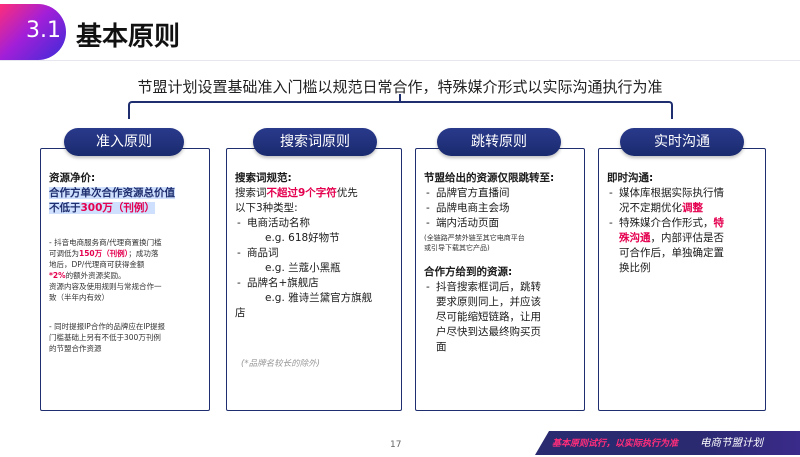 This screenshot has height=457, width=800. Describe the element at coordinates (630, 178) in the screenshot. I see `instant-comm-label: 即时沟通:` at that location.